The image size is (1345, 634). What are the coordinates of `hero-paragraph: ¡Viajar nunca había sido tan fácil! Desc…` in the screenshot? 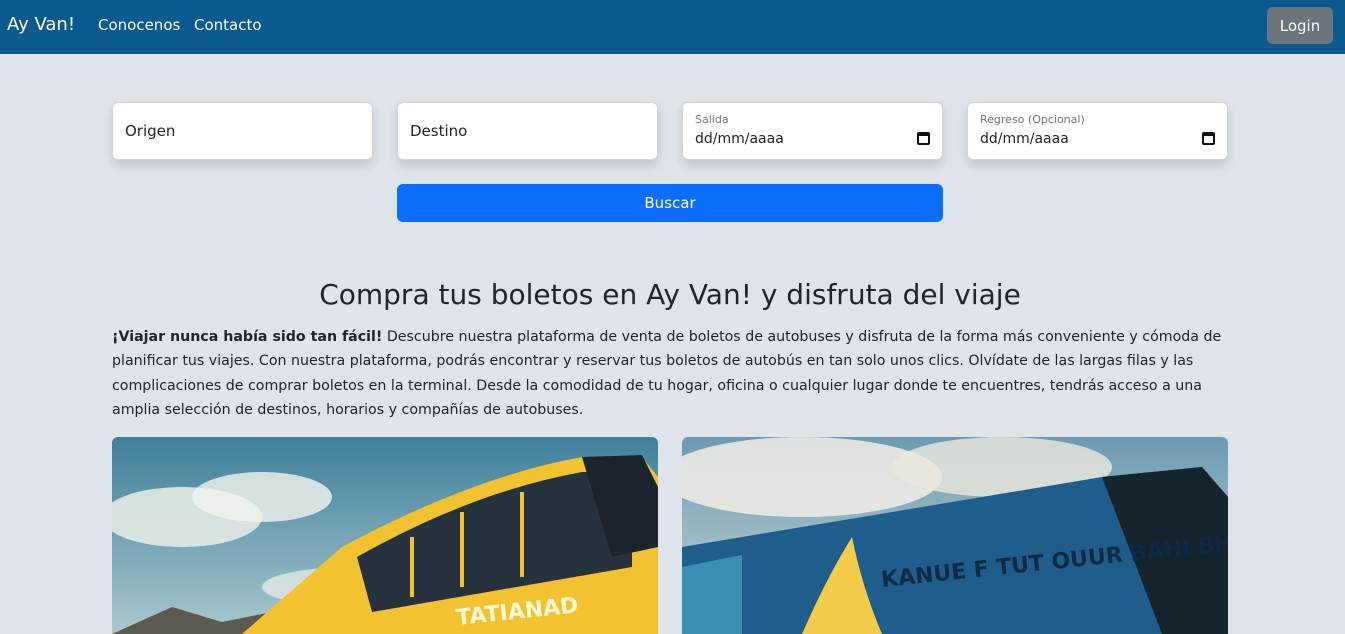 It's located at (671, 373).